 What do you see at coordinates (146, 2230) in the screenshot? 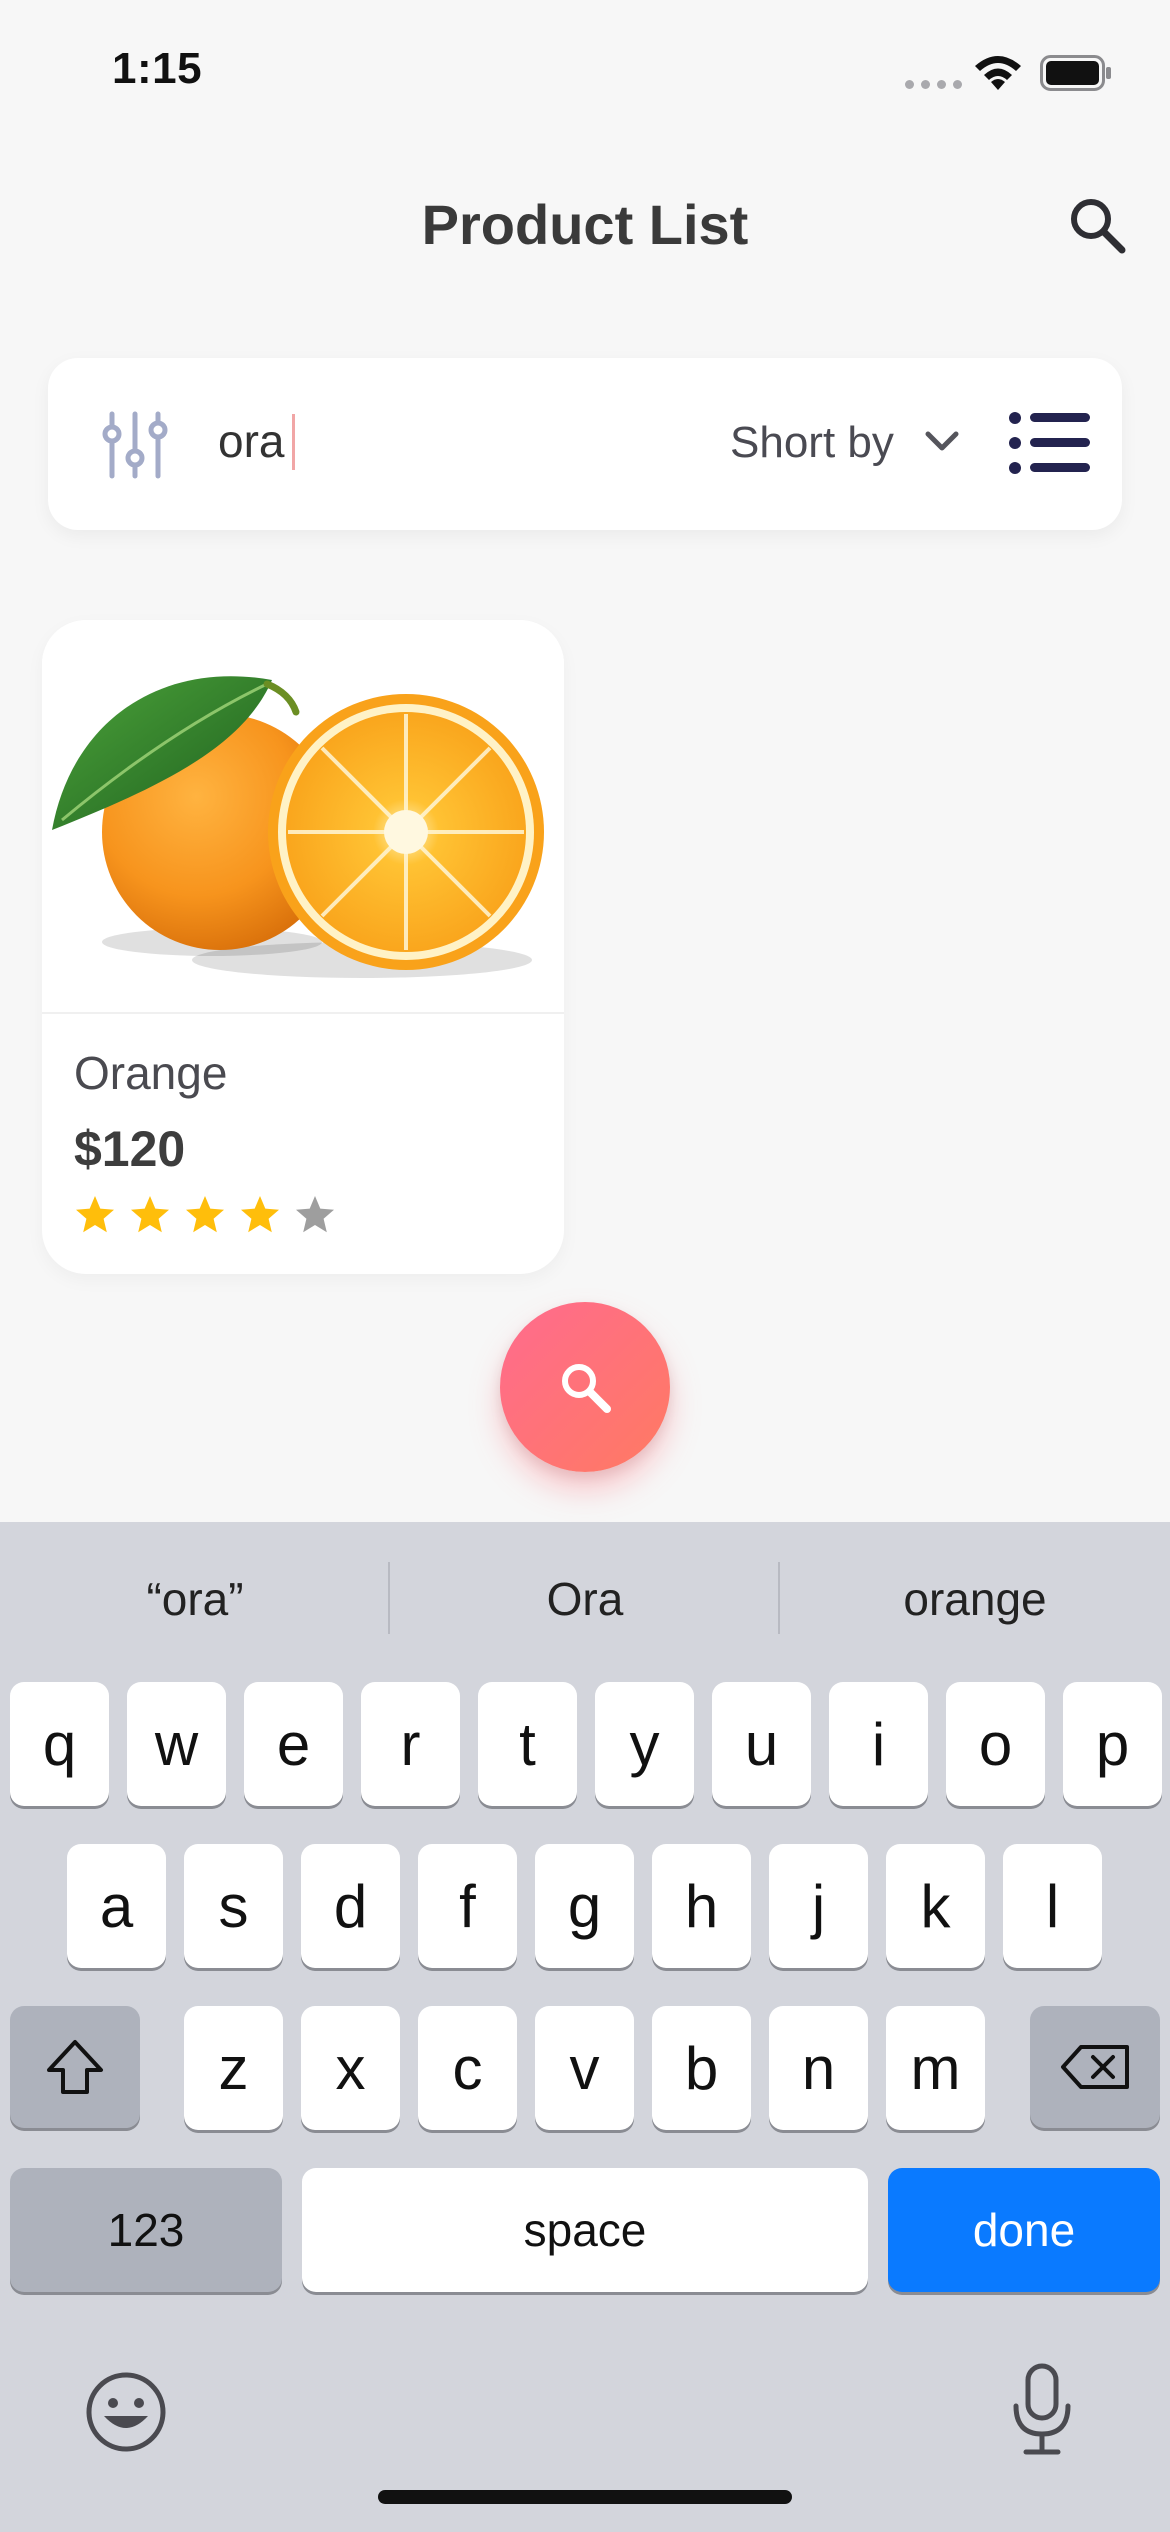
I see `numbers-key: 123` at bounding box center [146, 2230].